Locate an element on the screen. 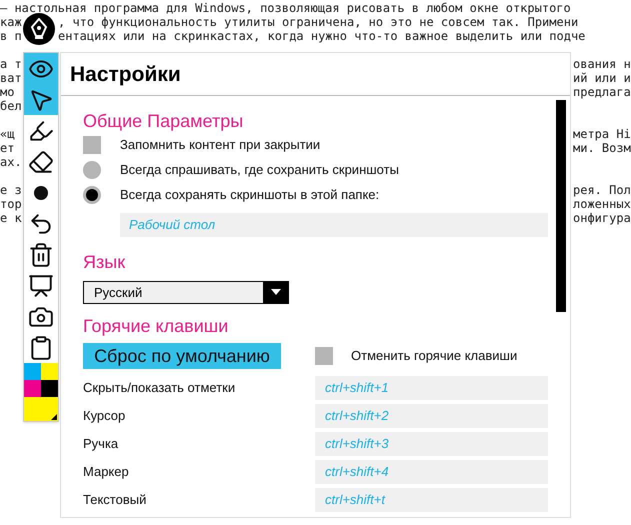  hotkey-field: ctrl+shift+3 is located at coordinates (431, 444).